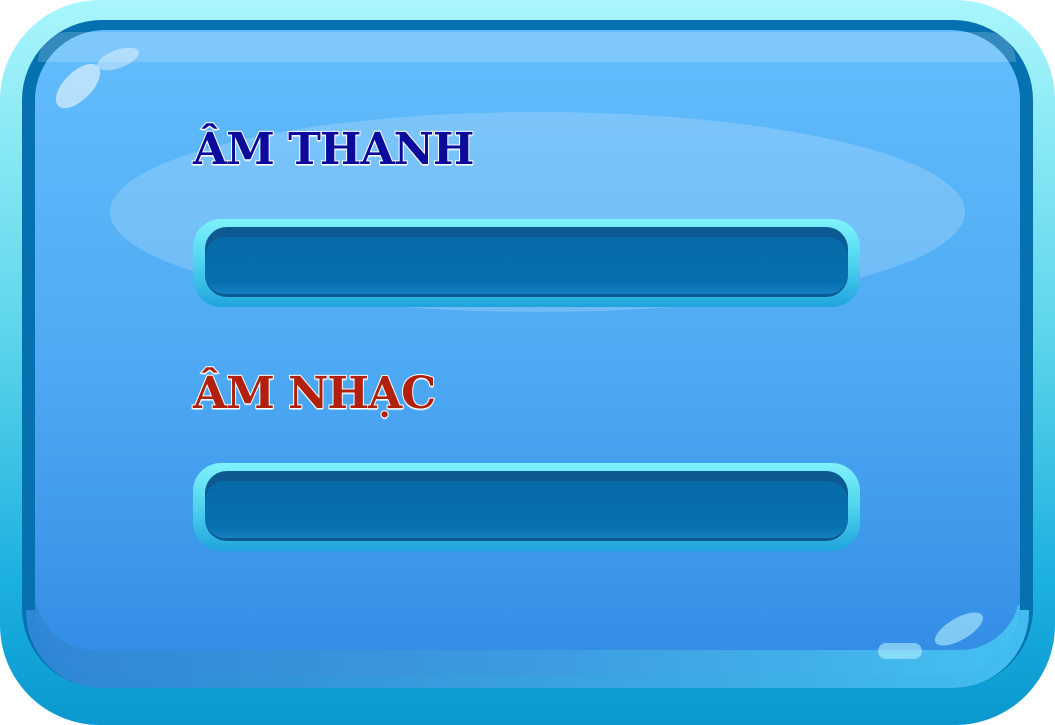  Describe the element at coordinates (526, 509) in the screenshot. I see `music-slider-groove` at that location.